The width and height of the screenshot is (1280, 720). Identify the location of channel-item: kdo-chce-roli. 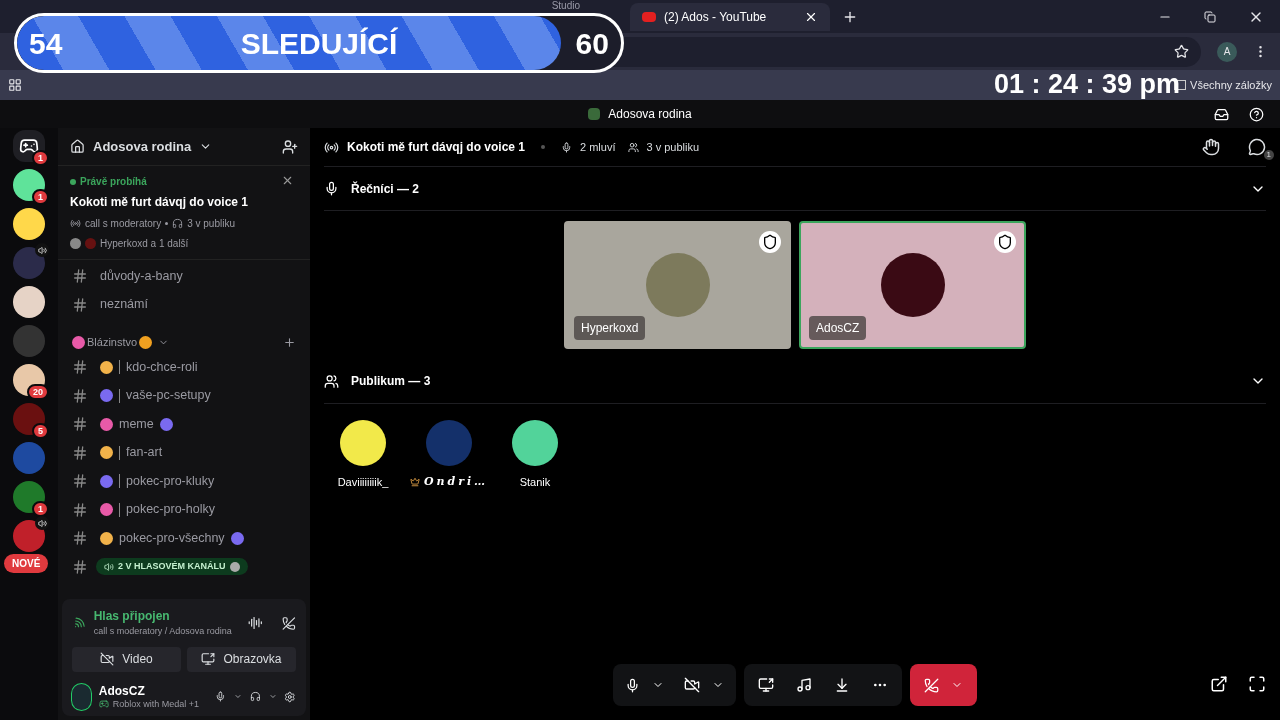
(184, 367).